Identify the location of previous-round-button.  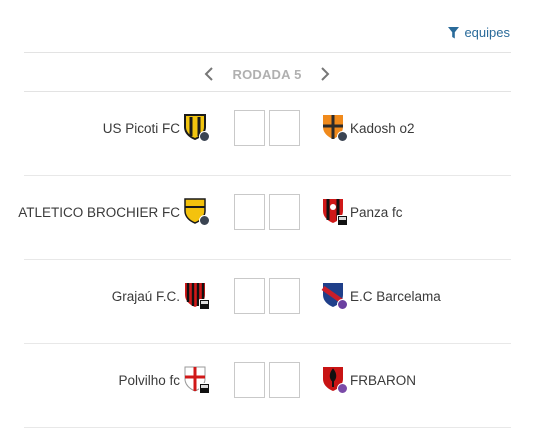
(209, 74).